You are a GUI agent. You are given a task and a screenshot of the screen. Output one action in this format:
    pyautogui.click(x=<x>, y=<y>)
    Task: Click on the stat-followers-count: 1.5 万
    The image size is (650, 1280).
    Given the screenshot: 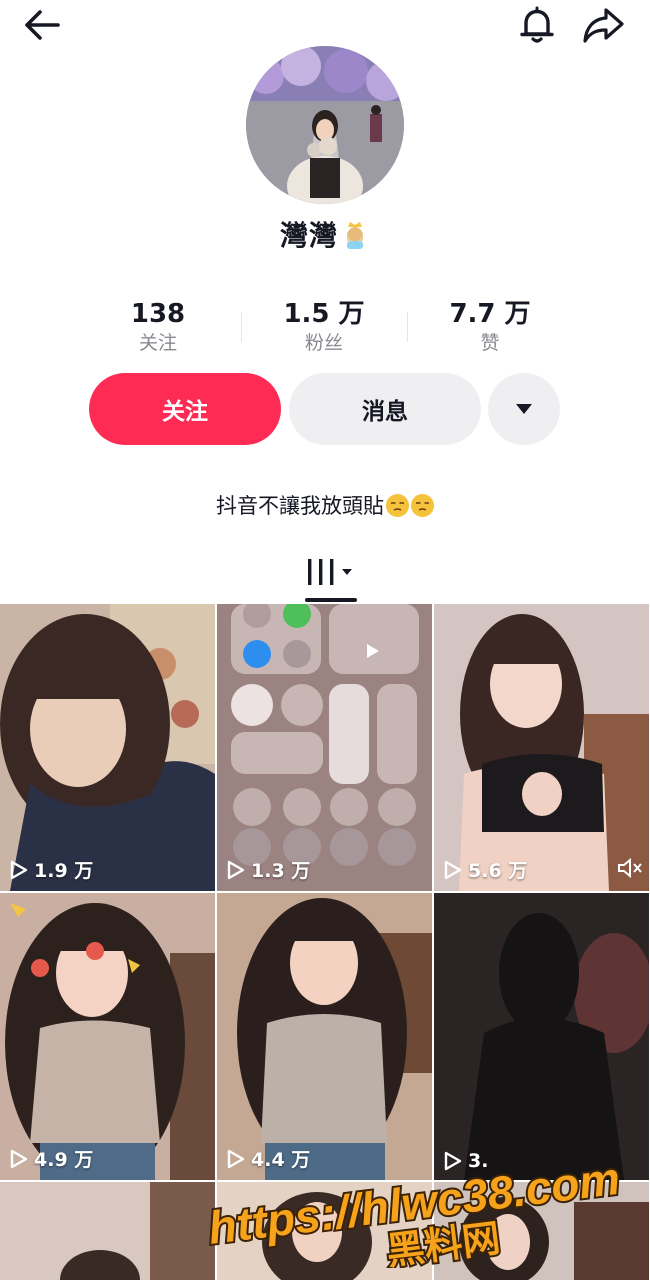 What is the action you would take?
    pyautogui.click(x=324, y=314)
    